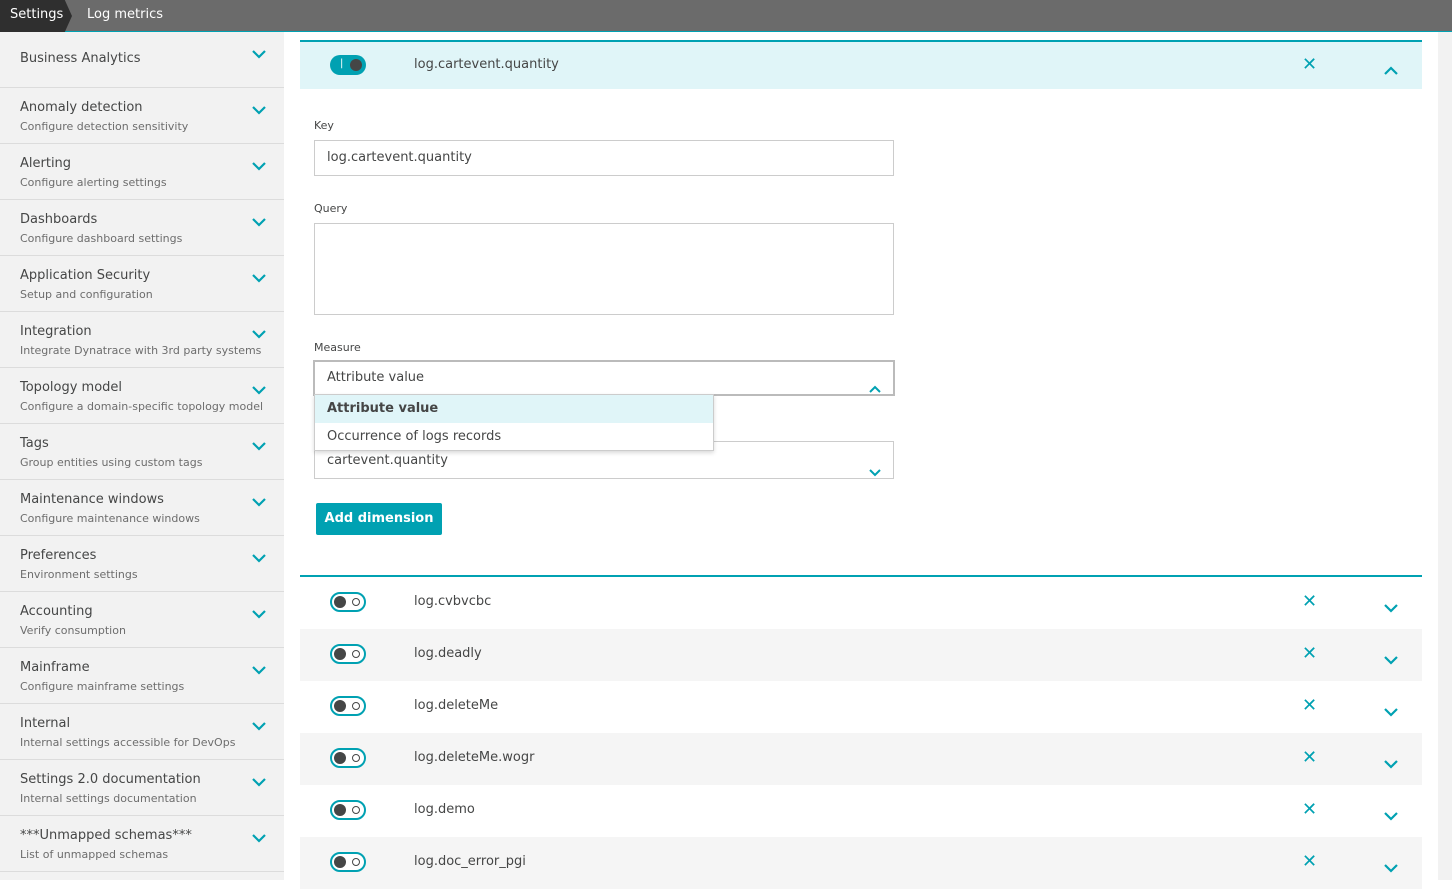  What do you see at coordinates (448, 653) in the screenshot?
I see `metric-name: log.deadly` at bounding box center [448, 653].